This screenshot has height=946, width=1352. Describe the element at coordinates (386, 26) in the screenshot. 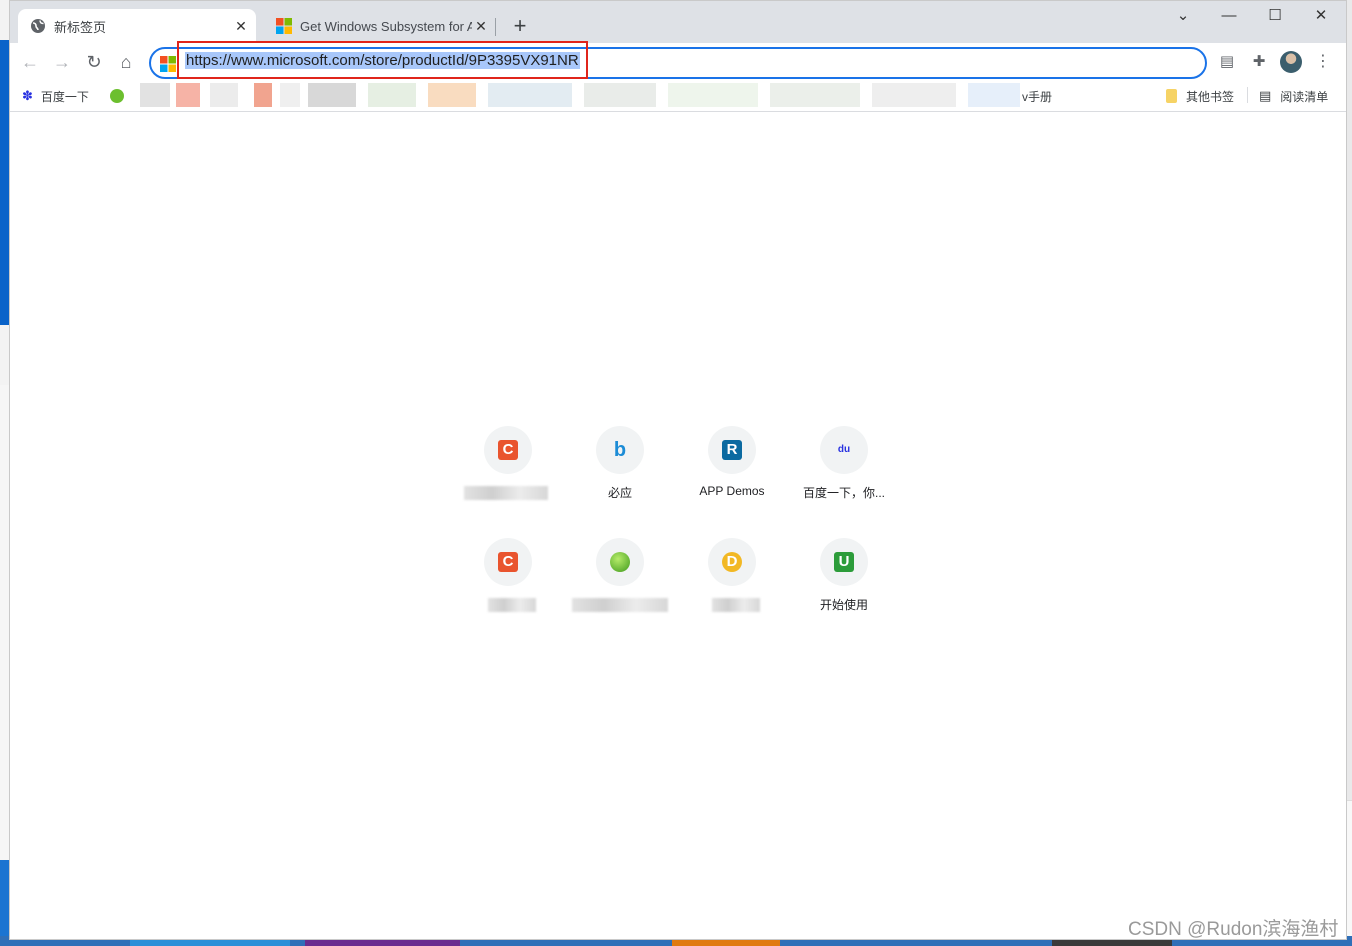

I see `tab-title: Get Windows Subsystem for A` at that location.